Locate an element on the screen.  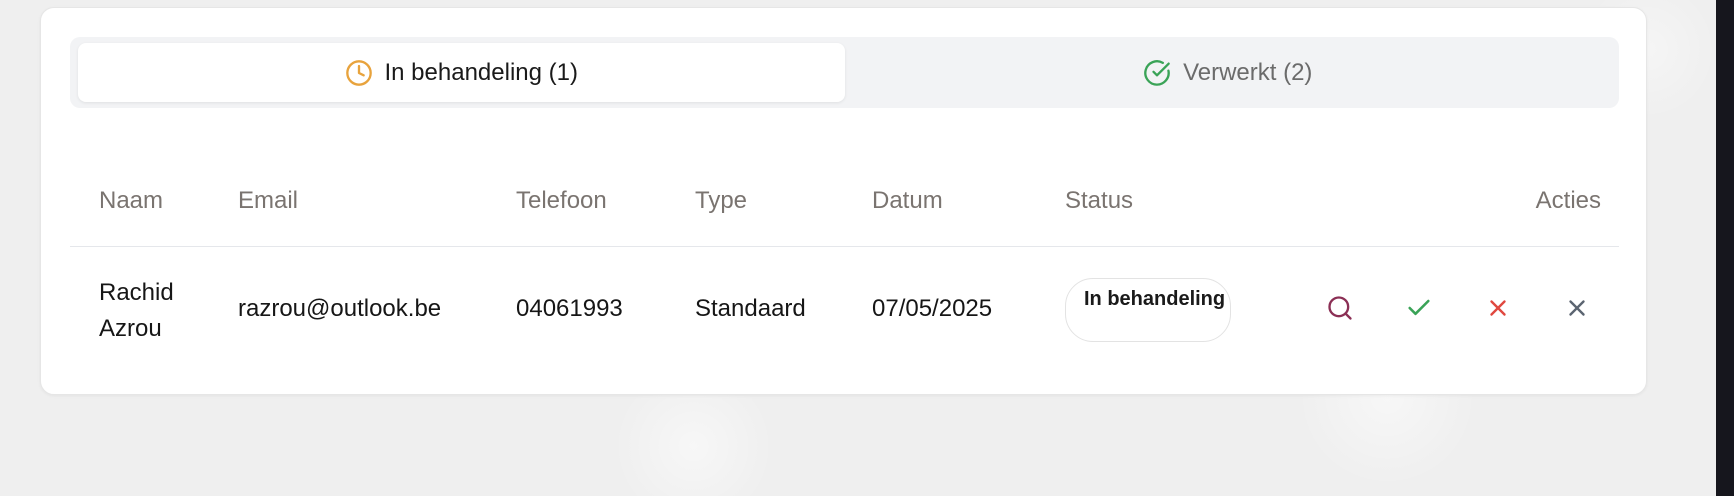
check-icon is located at coordinates (1419, 310).